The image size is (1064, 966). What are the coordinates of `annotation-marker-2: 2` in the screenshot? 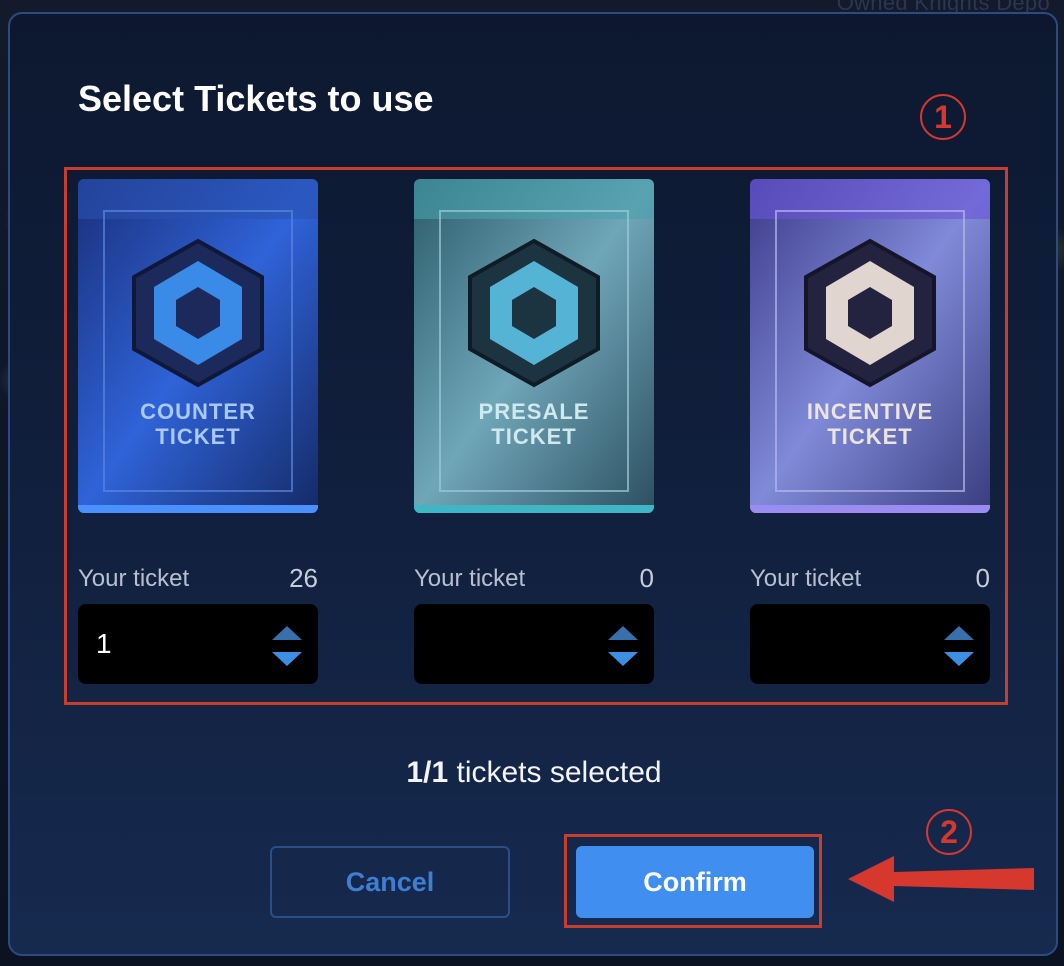 It's located at (949, 832).